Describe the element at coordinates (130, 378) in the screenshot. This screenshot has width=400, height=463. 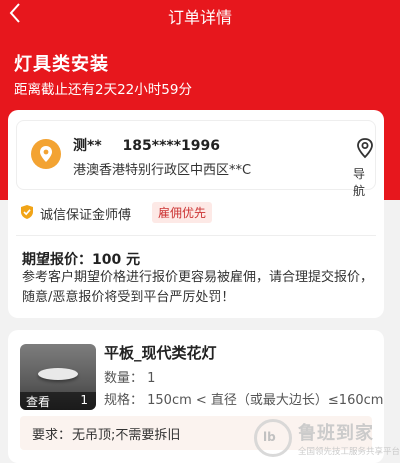
I see `product-quantity: 数量： 1` at that location.